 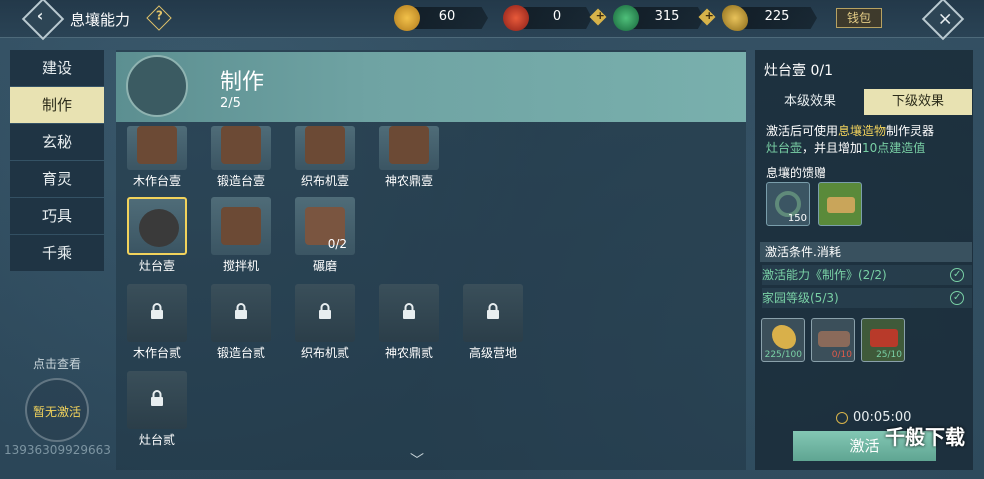 What do you see at coordinates (57, 142) in the screenshot?
I see `nav-item-mystic: 玄秘` at bounding box center [57, 142].